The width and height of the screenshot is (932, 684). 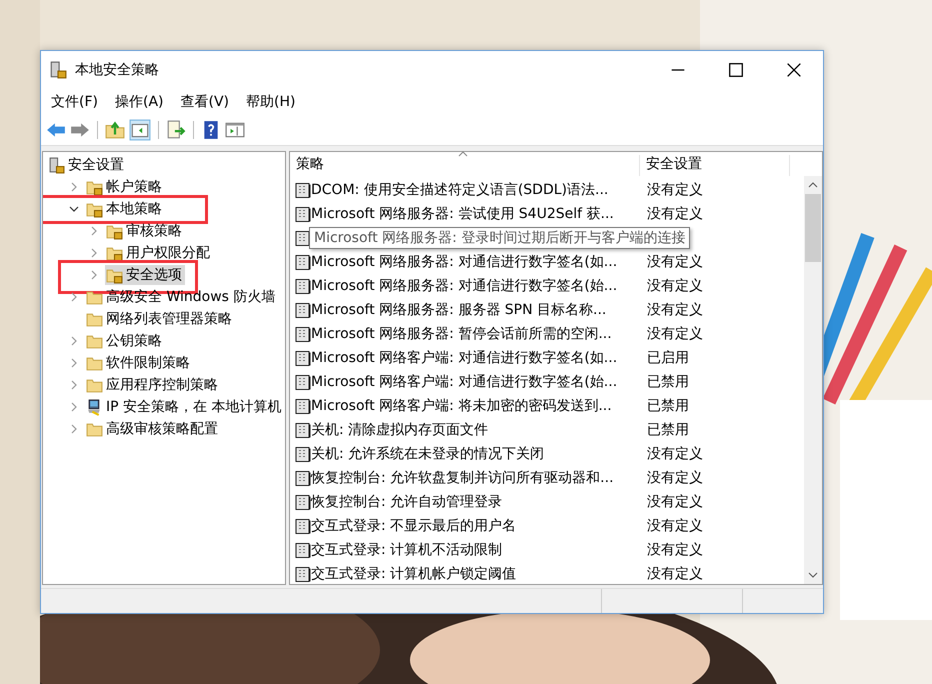 What do you see at coordinates (160, 319) in the screenshot?
I see `tree-item: 网络列表管理器策略` at bounding box center [160, 319].